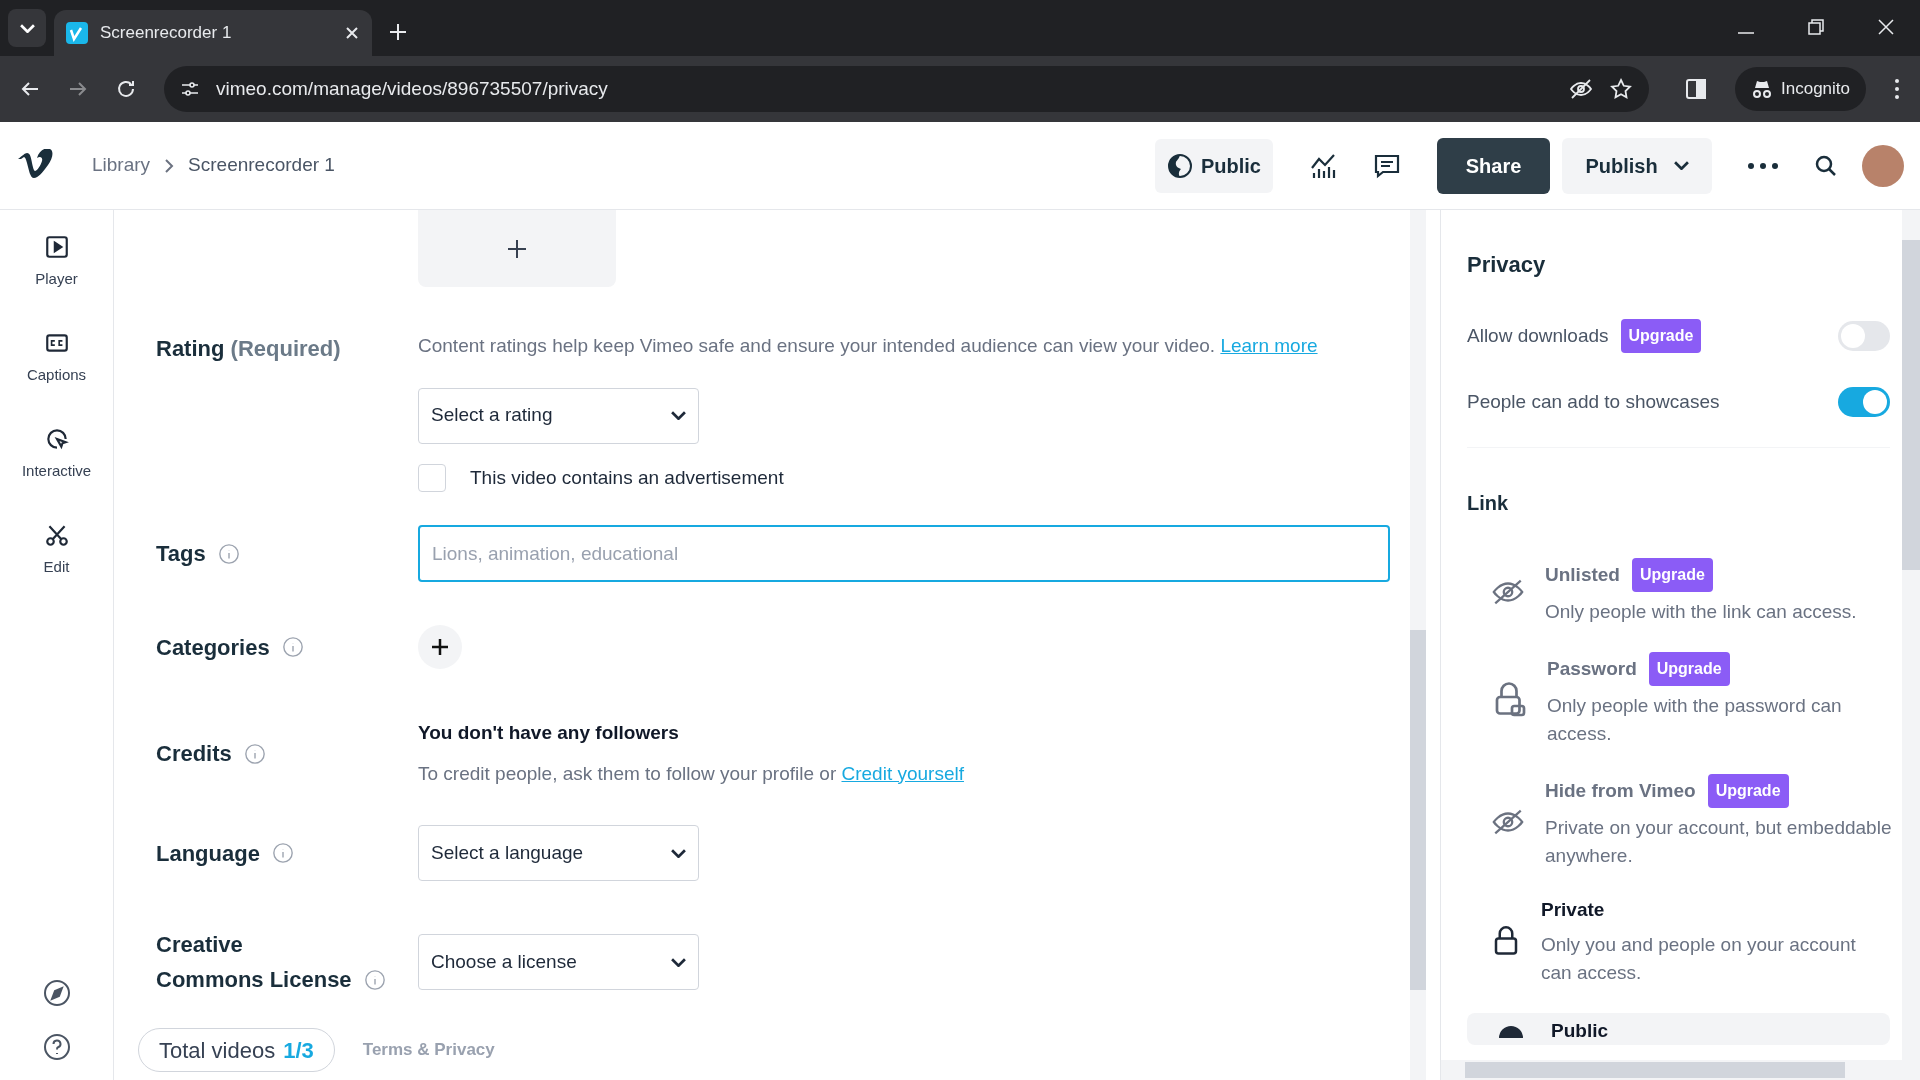 The image size is (1920, 1080). Describe the element at coordinates (1593, 401) in the screenshot. I see `toggle-label: People can add to showcases` at that location.